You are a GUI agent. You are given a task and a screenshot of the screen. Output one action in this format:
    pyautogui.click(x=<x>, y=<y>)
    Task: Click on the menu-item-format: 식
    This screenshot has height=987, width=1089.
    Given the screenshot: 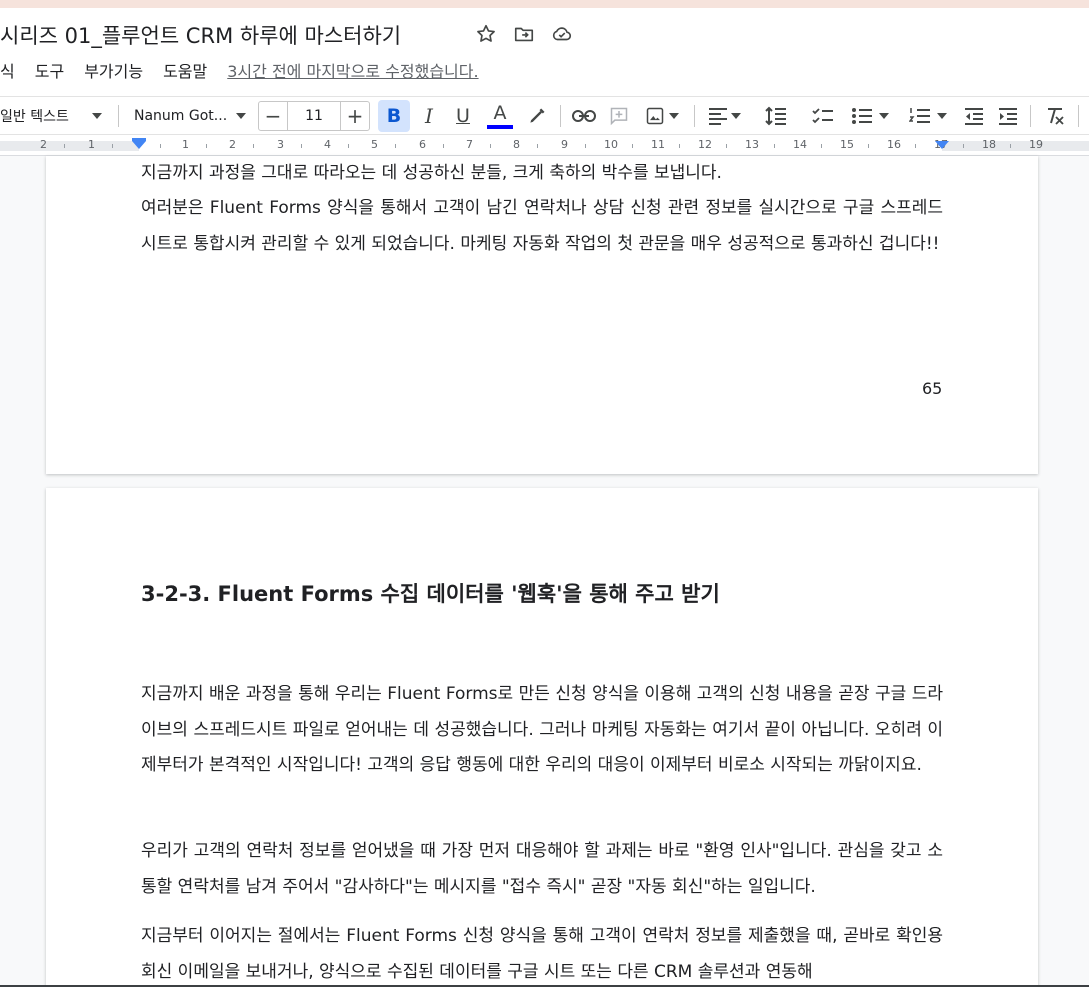 What is the action you would take?
    pyautogui.click(x=7, y=70)
    